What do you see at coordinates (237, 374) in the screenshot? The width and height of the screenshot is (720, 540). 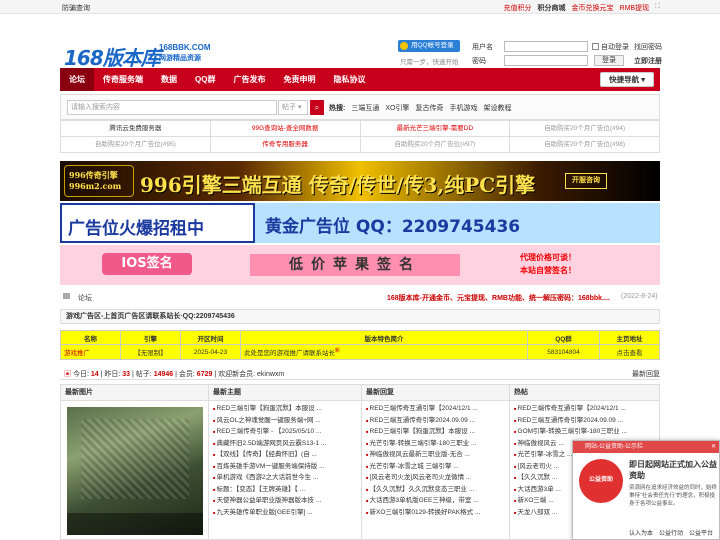 I see `new-member-label: 欢迎新会员:` at bounding box center [237, 374].